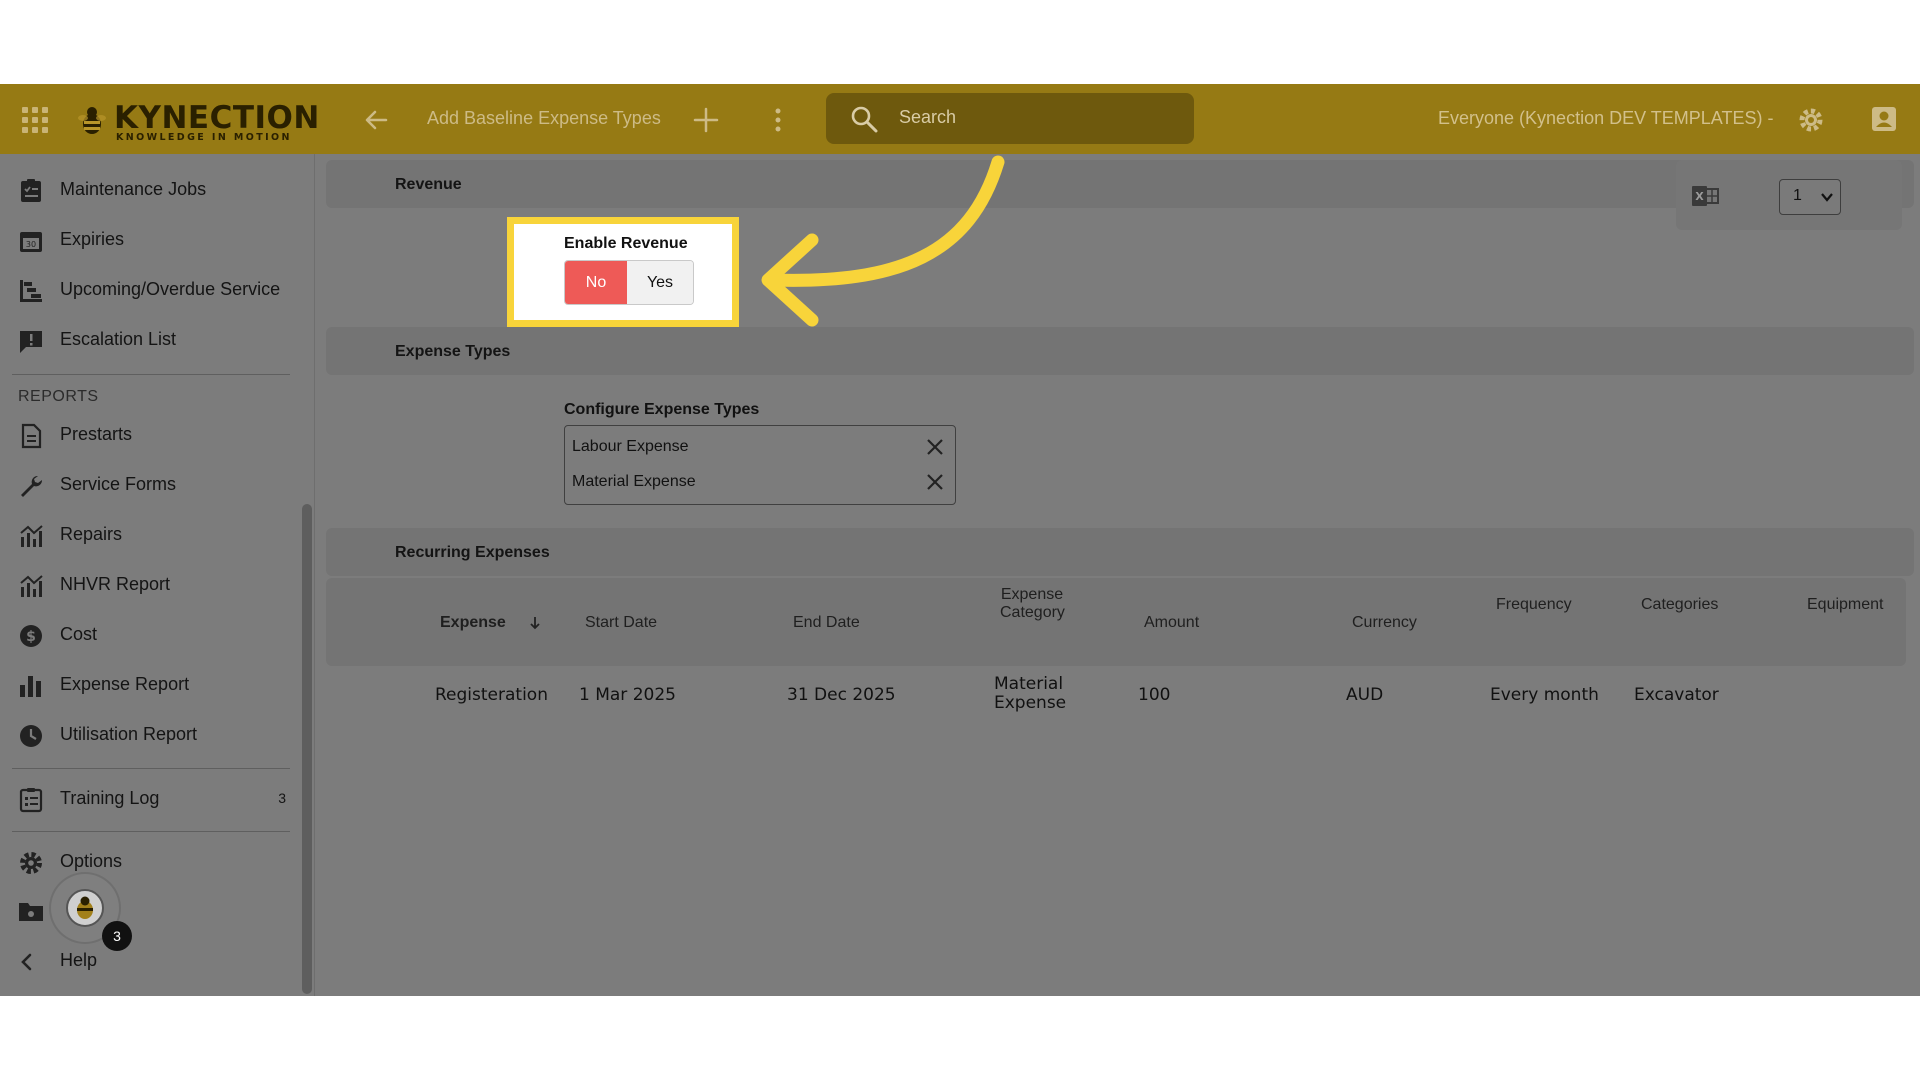 The width and height of the screenshot is (1920, 1080). What do you see at coordinates (96, 434) in the screenshot?
I see `sidebar-item-label: Prestarts` at bounding box center [96, 434].